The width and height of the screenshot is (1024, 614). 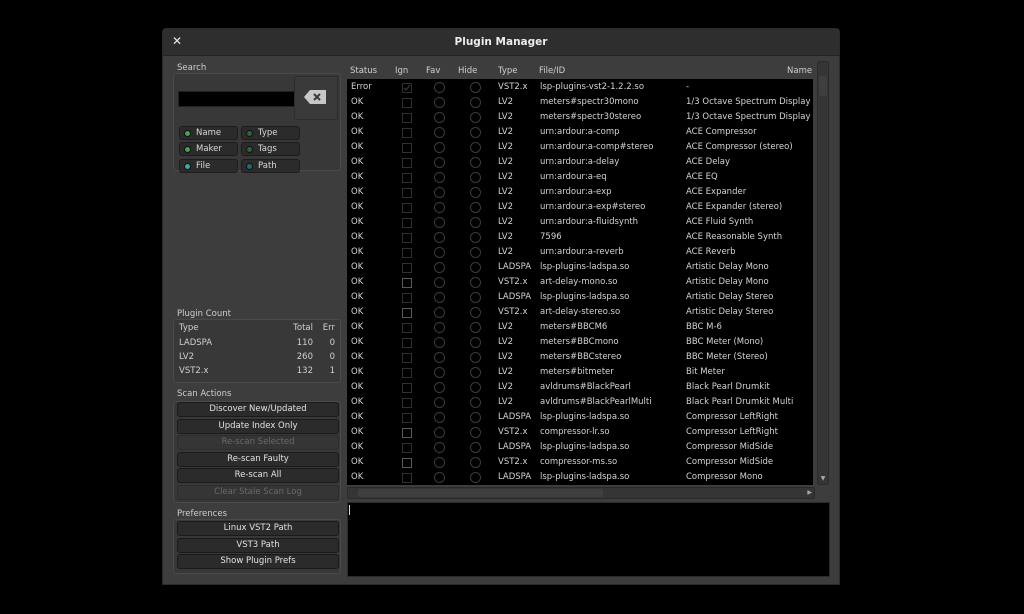 I want to click on horizontal-scrollbar: ▶, so click(x=581, y=493).